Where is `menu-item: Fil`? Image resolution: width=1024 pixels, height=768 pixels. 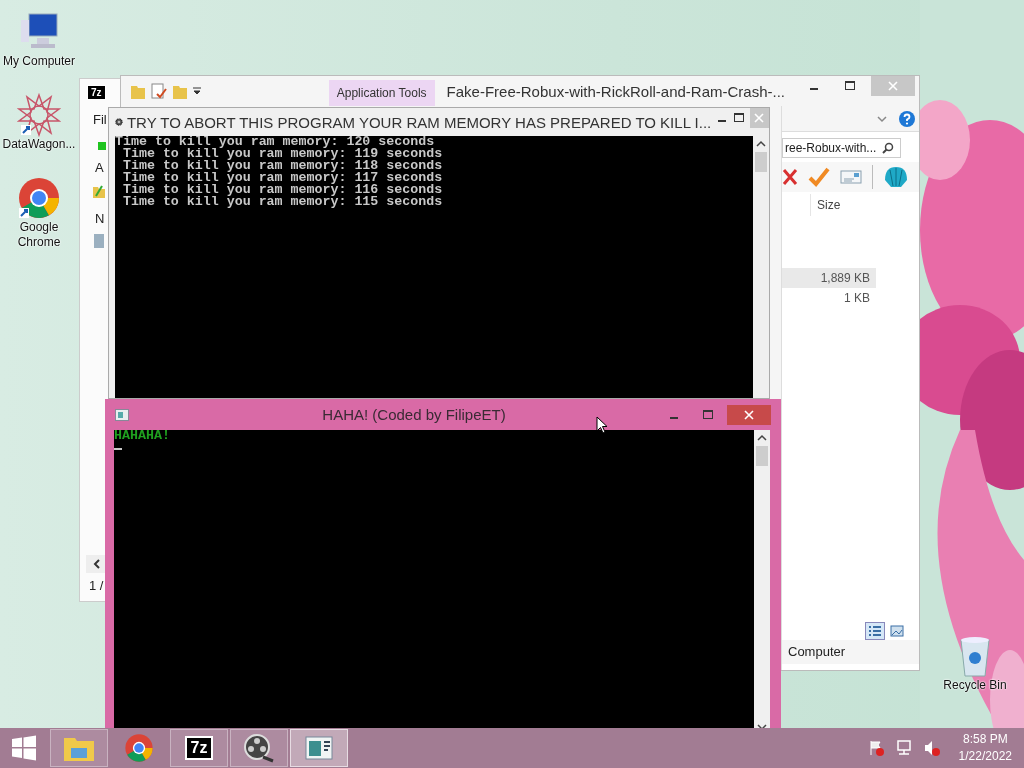 menu-item: Fil is located at coordinates (100, 119).